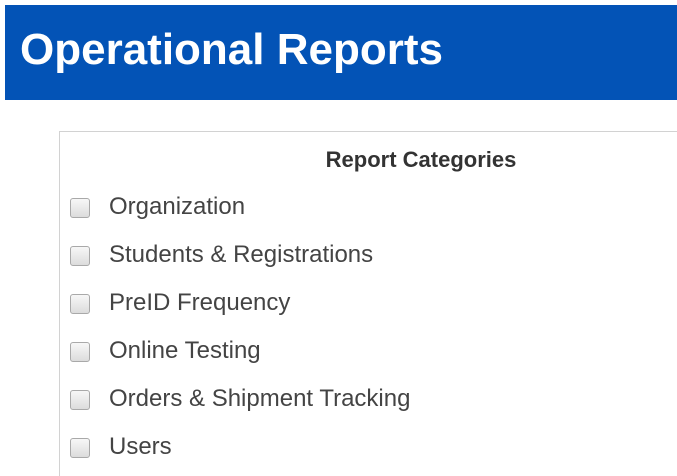 The width and height of the screenshot is (677, 476). I want to click on report-categories-title: Report Categories, so click(421, 159).